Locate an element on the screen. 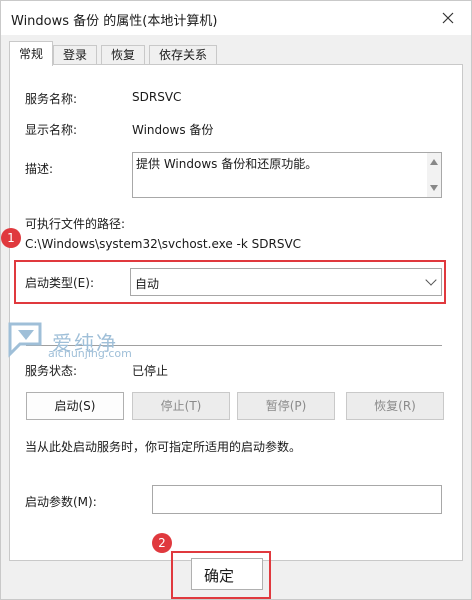  close-button is located at coordinates (448, 18).